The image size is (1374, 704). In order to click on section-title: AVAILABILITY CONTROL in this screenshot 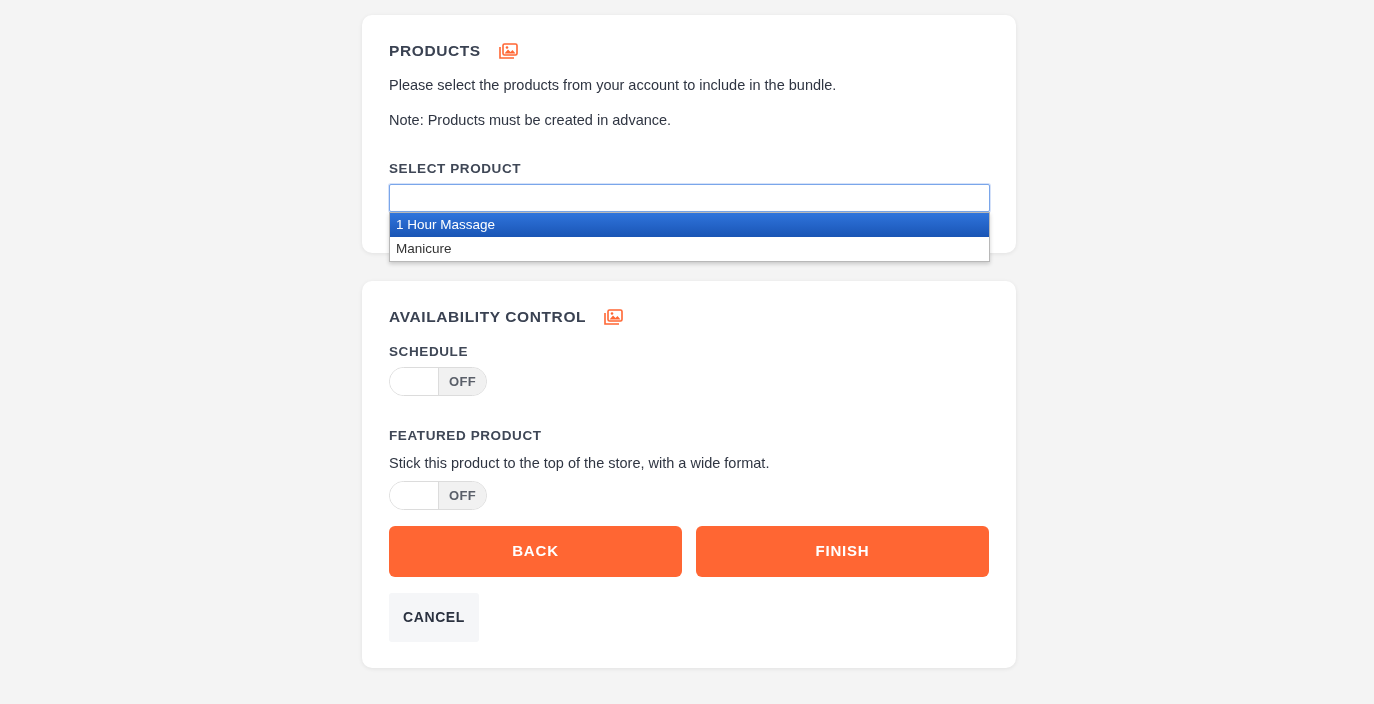, I will do `click(488, 317)`.